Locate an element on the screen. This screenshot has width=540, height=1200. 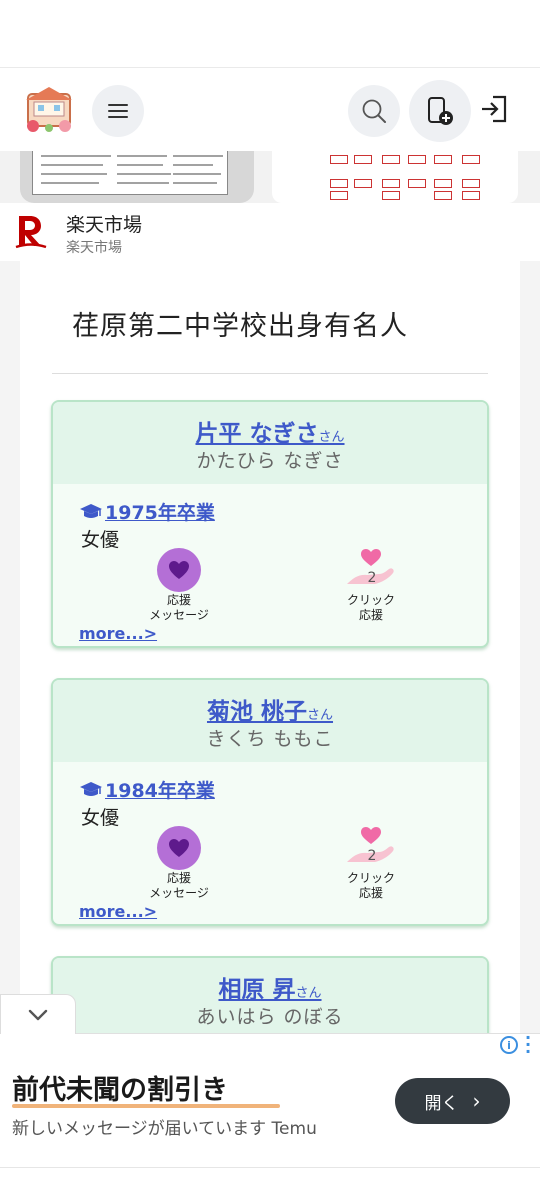
chevron-down-icon is located at coordinates (38, 1014).